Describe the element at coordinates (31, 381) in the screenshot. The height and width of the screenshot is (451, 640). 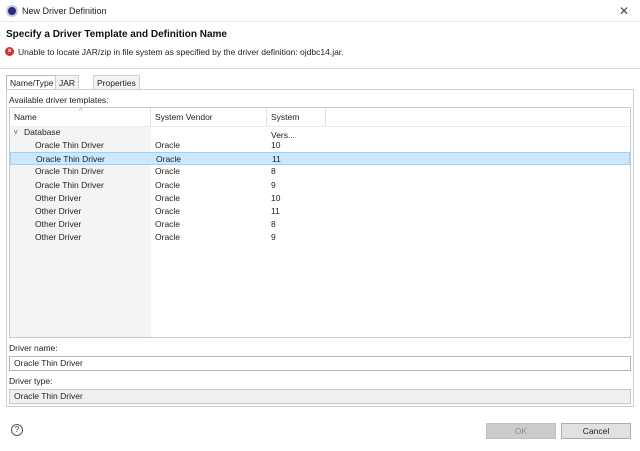
I see `driver-type-label: Driver type:` at that location.